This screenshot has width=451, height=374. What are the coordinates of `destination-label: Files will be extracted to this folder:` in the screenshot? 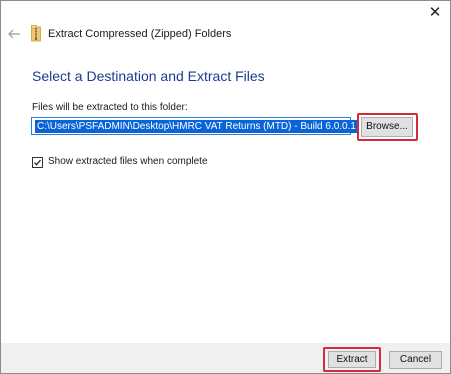 It's located at (110, 107).